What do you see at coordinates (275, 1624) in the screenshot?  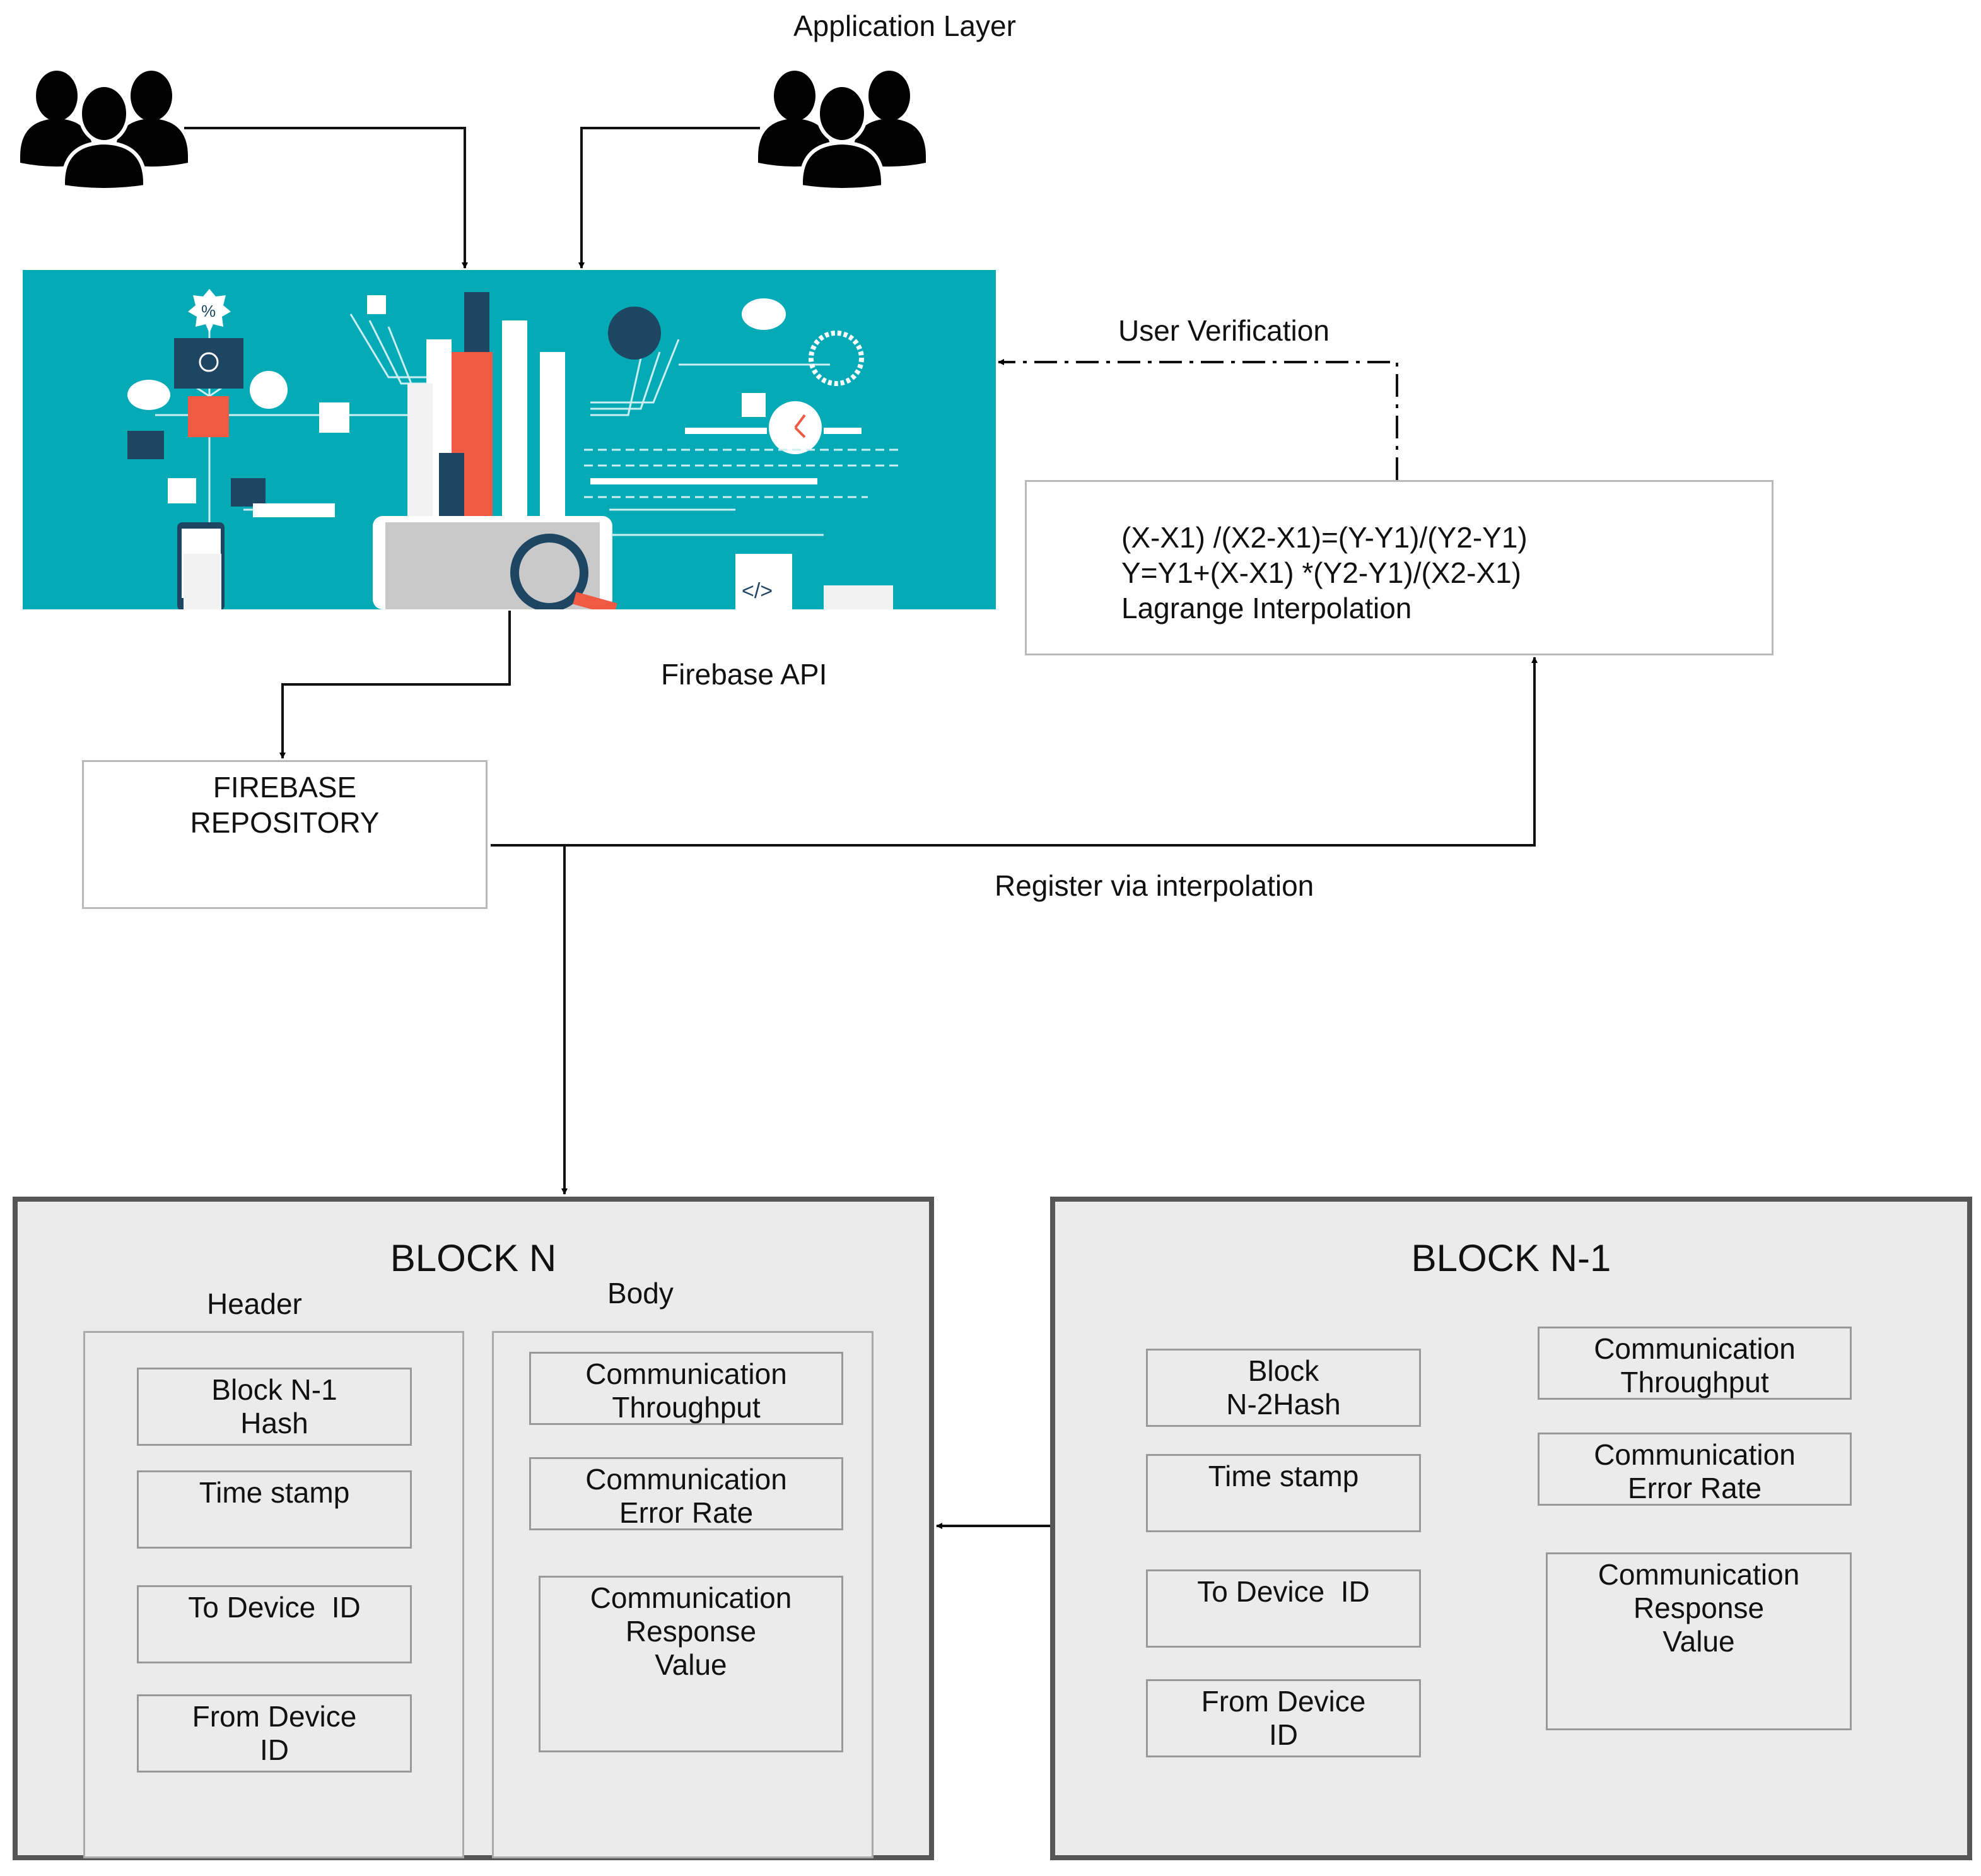 I see `block-n-to-device-id-field: To Device ID` at bounding box center [275, 1624].